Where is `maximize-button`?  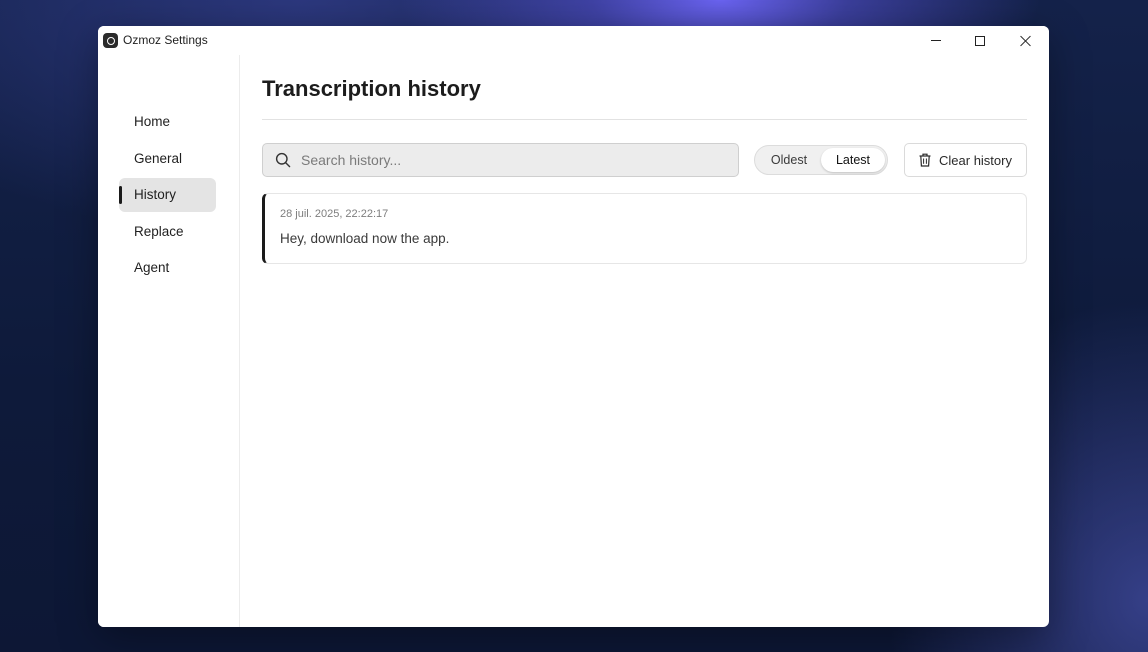 maximize-button is located at coordinates (980, 40).